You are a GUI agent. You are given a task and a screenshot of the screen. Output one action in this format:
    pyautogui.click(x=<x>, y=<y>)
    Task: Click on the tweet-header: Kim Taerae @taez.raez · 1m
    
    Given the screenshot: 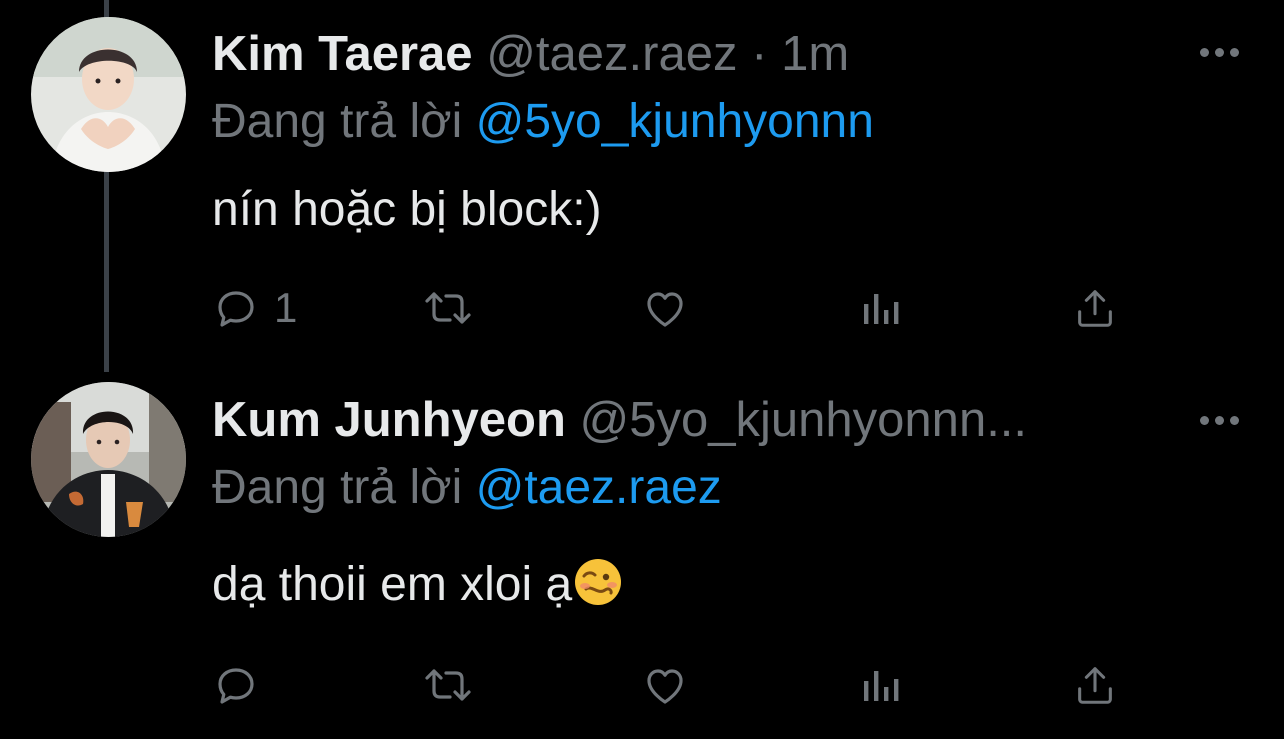 What is the action you would take?
    pyautogui.click(x=530, y=54)
    